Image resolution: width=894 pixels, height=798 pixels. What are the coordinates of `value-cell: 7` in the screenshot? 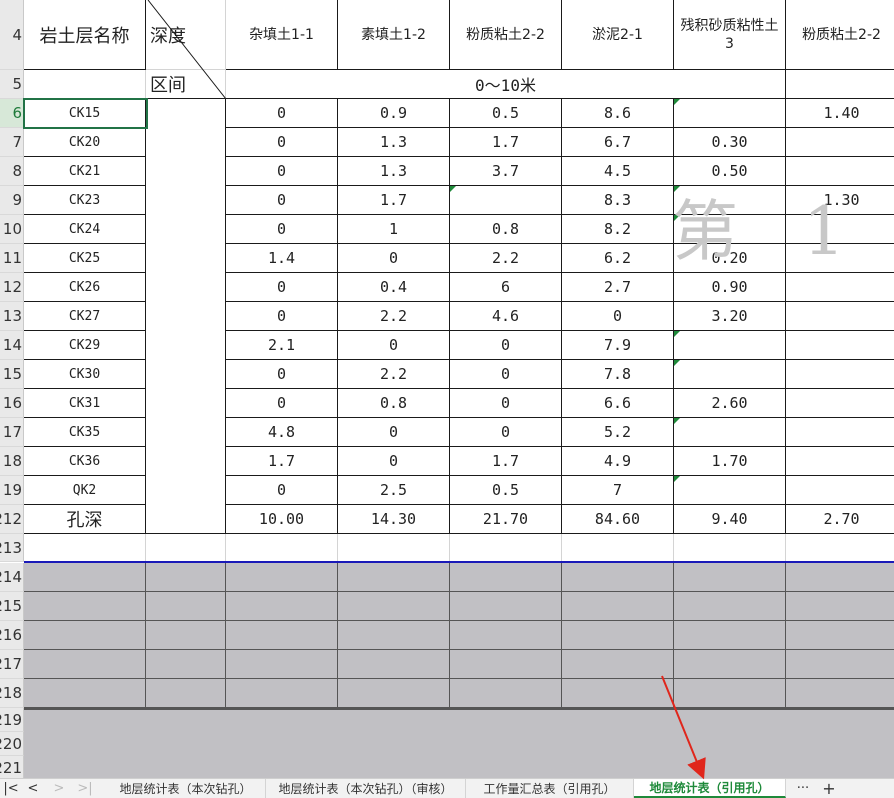 It's located at (618, 490).